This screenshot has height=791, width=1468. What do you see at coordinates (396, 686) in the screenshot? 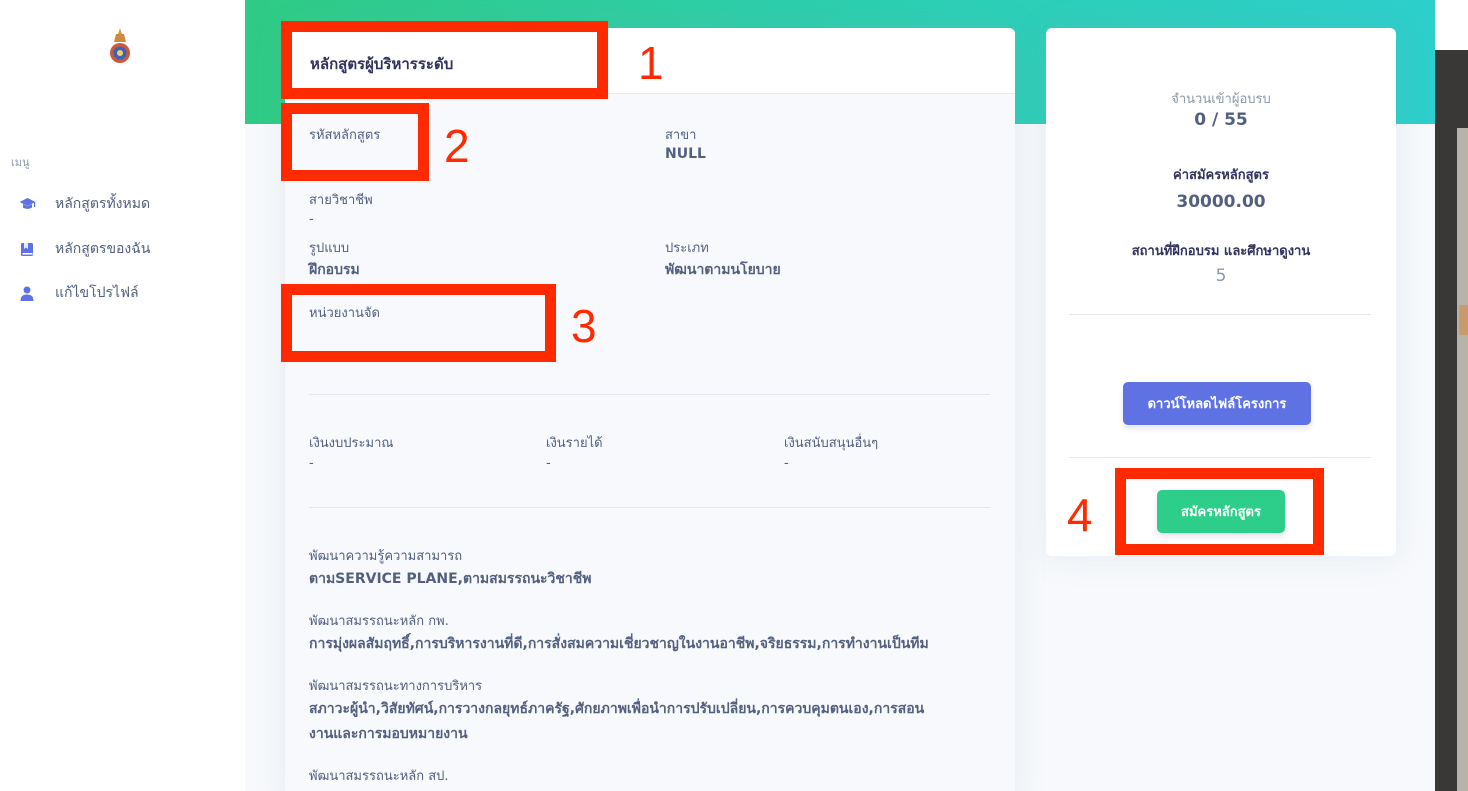
I see `management-competency-label: พัฒนาสมรรถนะทางการบริหาร` at bounding box center [396, 686].